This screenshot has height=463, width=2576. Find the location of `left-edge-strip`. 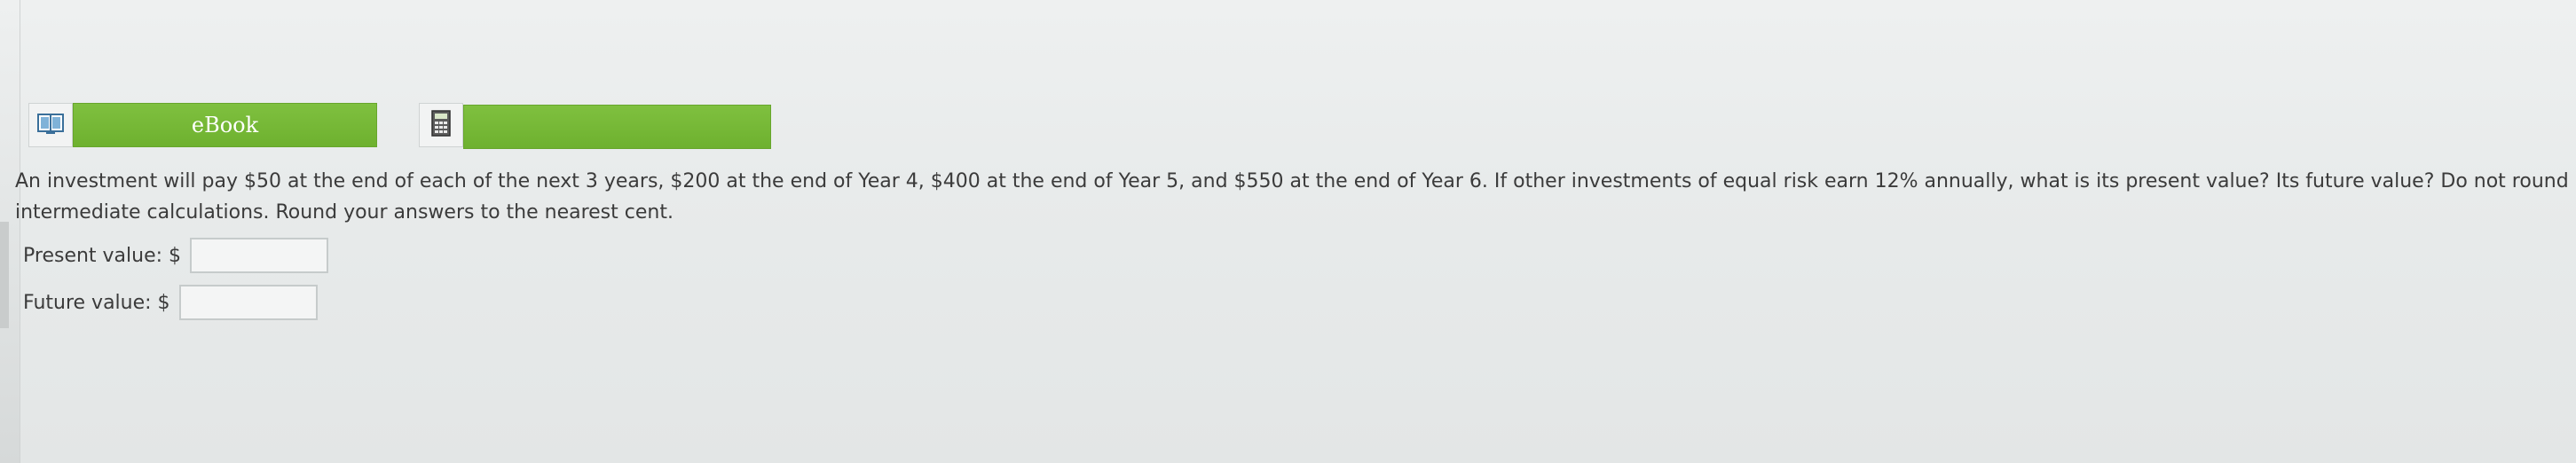

left-edge-strip is located at coordinates (10, 231).